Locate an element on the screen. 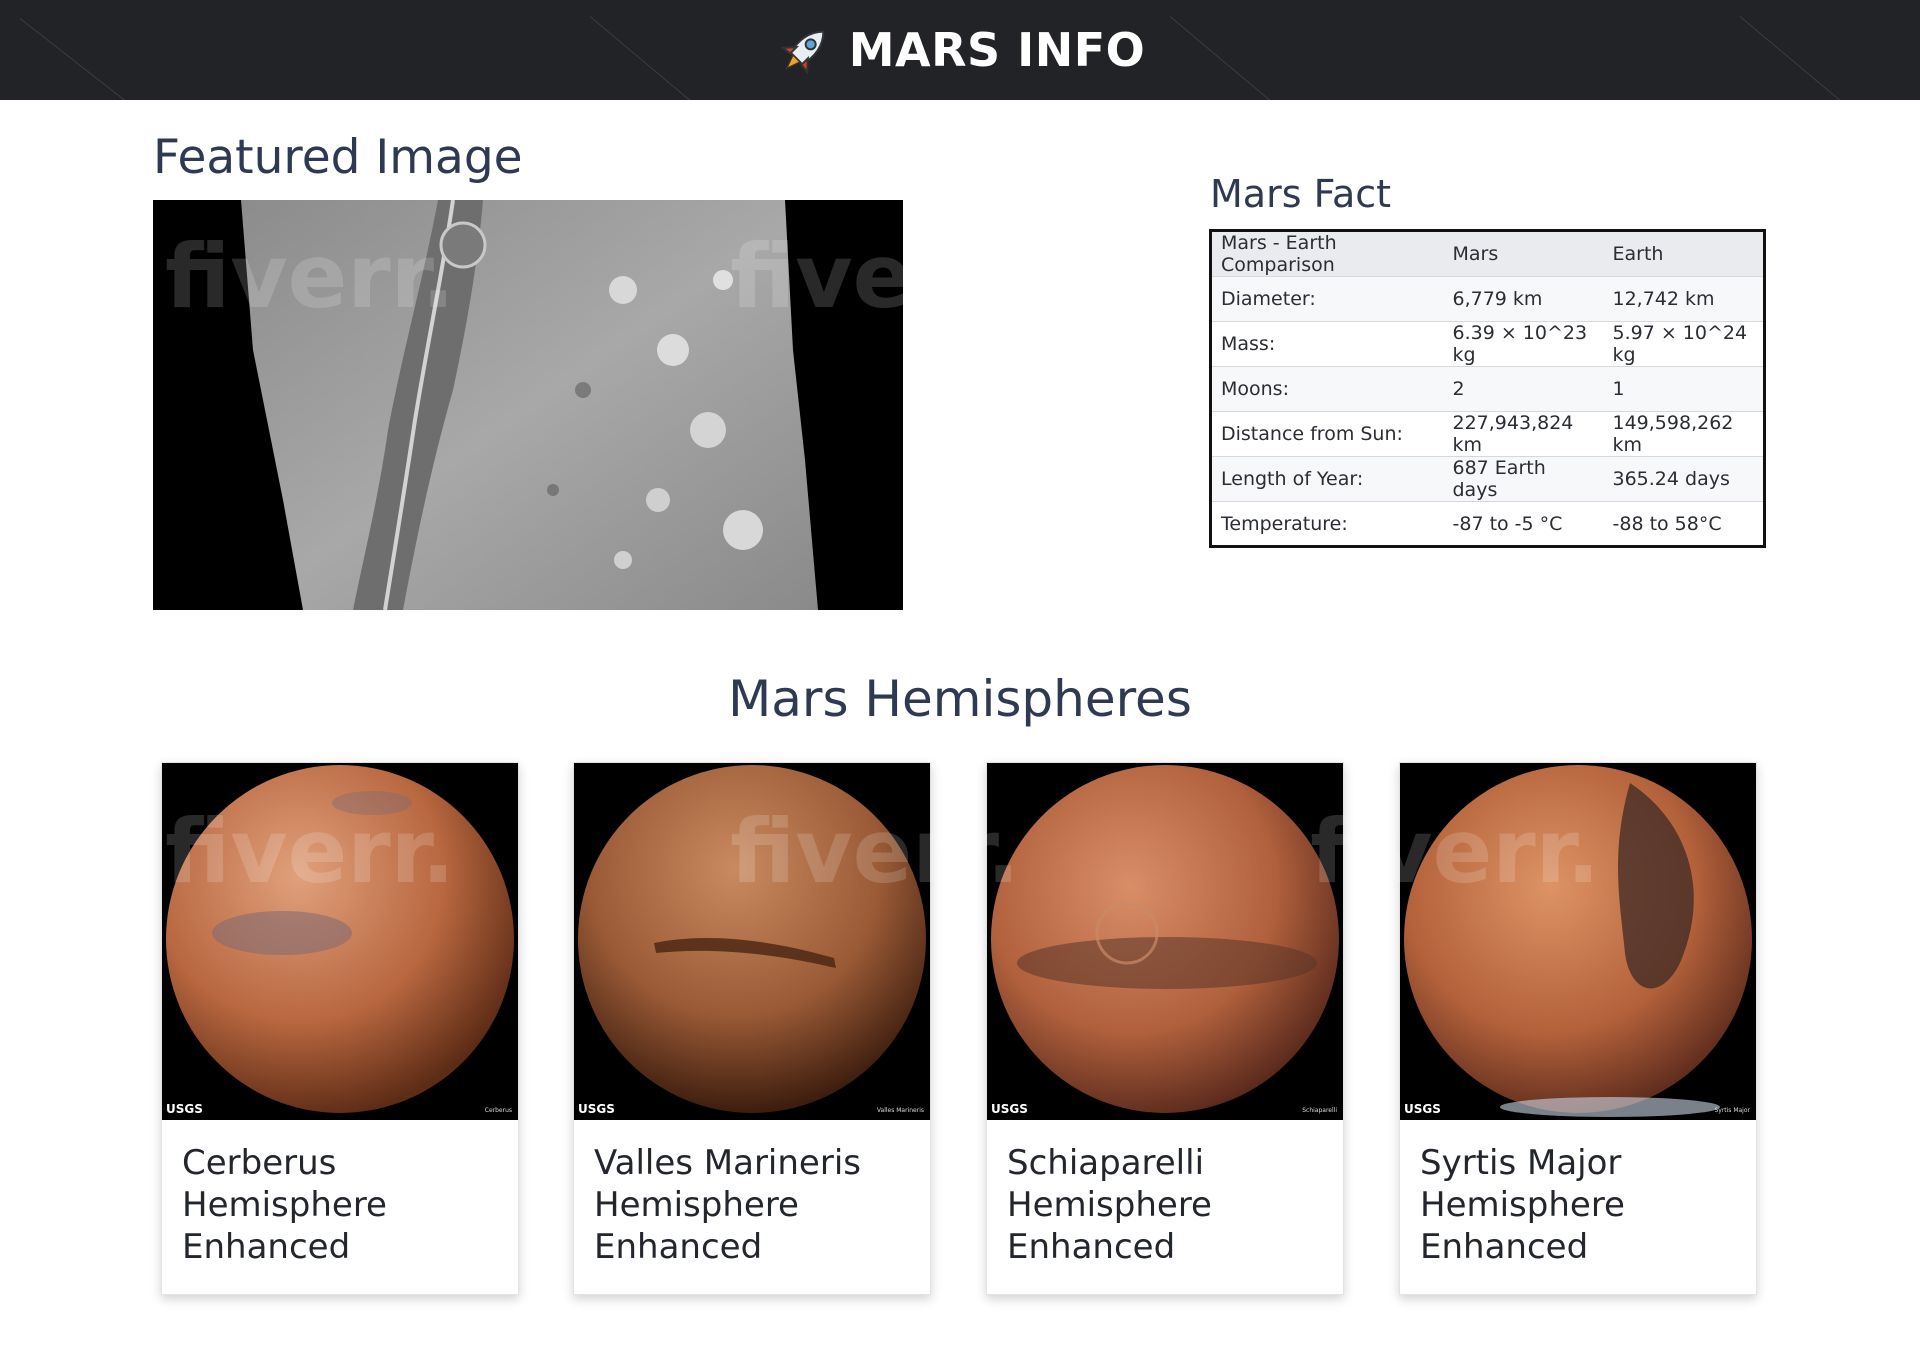  hemisphere-title: Cerberus Hemisphere Enhanced is located at coordinates (340, 1194).